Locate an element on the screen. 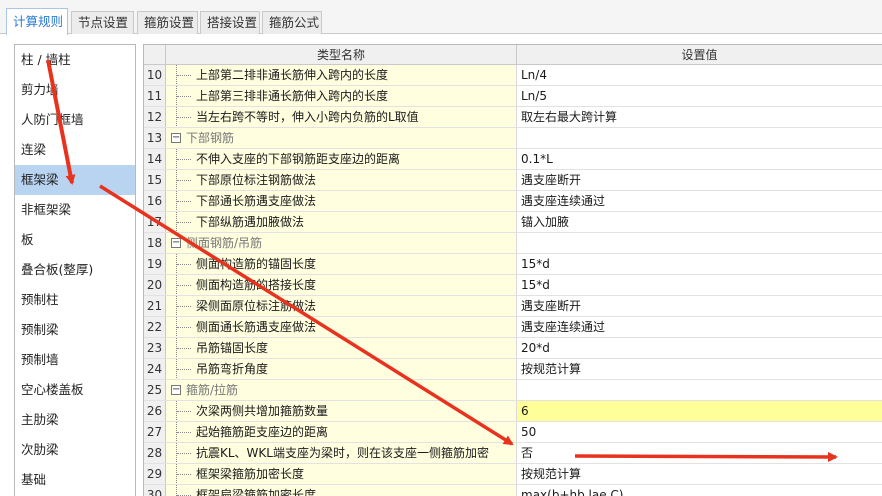 The image size is (882, 496). tab-calc-rules: 计算规则 is located at coordinates (37, 21).